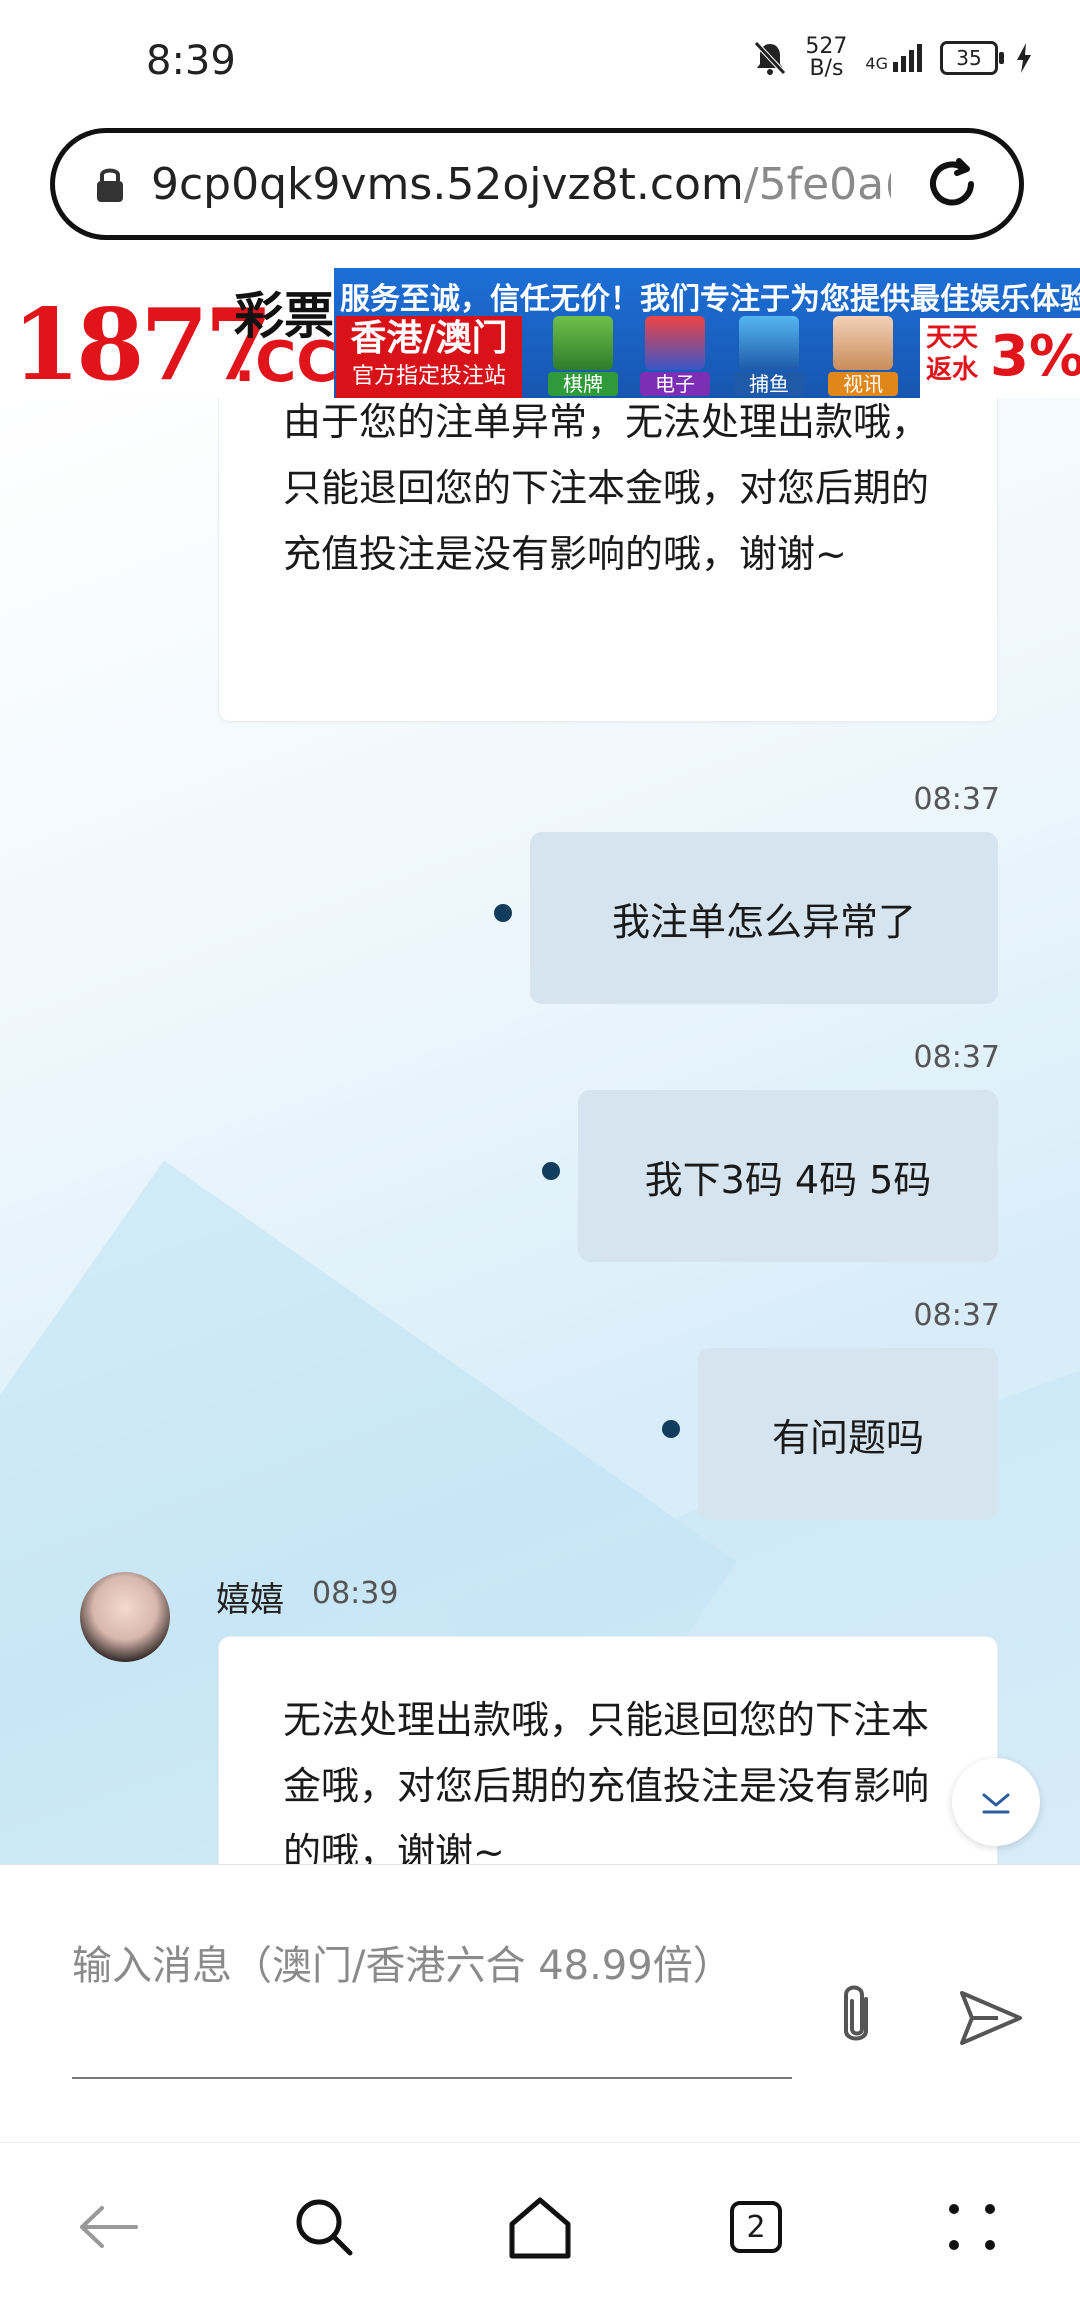 The width and height of the screenshot is (1080, 2311). Describe the element at coordinates (848, 1434) in the screenshot. I see `message-bubble-outgoing: 有问题吗` at that location.